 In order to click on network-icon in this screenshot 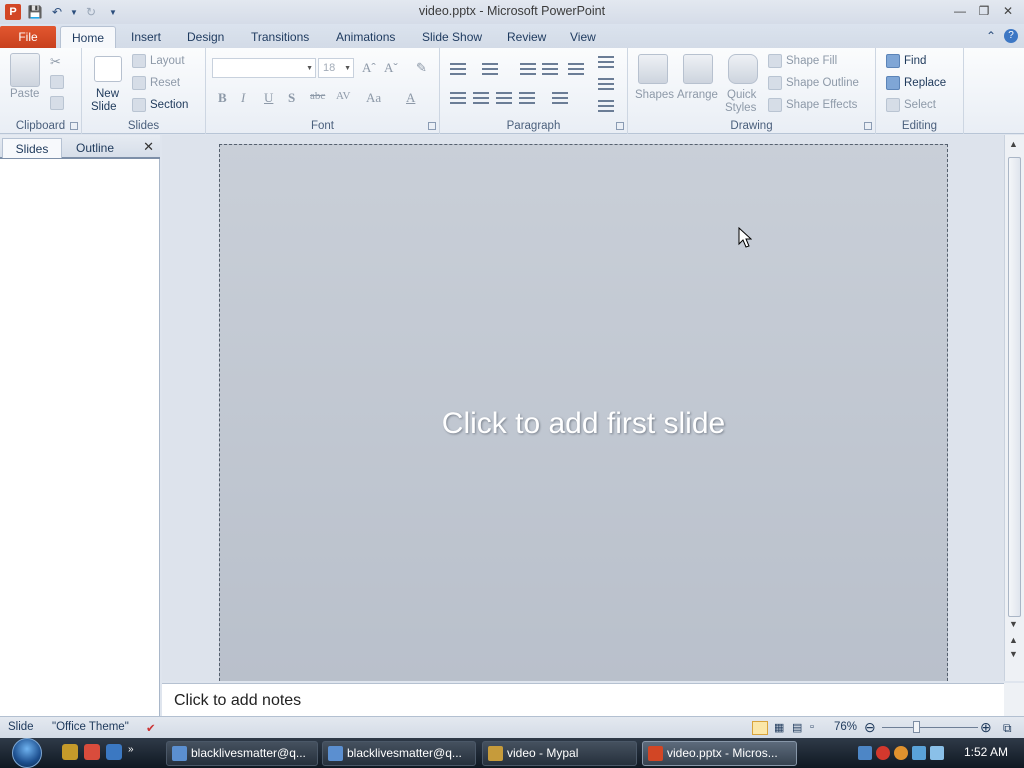, I will do `click(919, 753)`.